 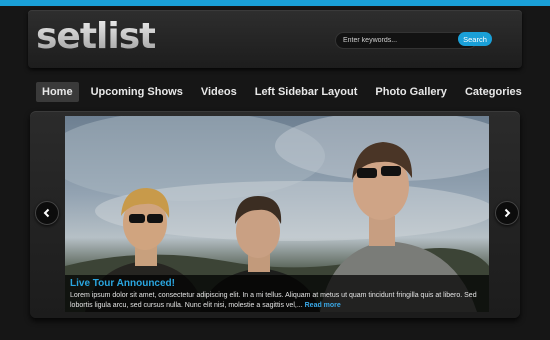 I want to click on slide-title: Live Tour Announced!, so click(x=122, y=283).